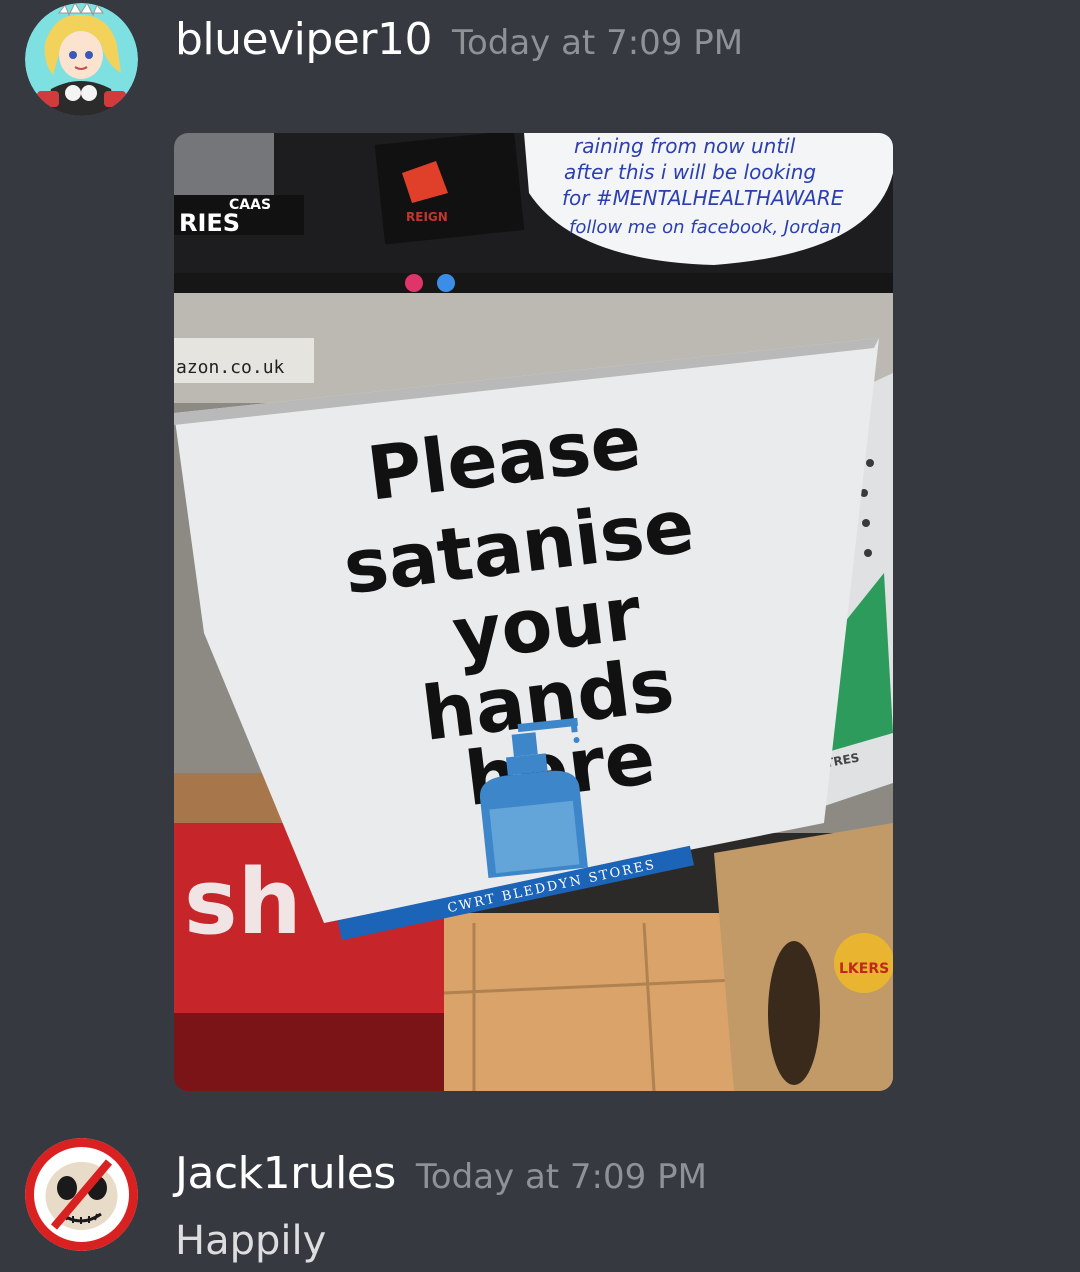 This screenshot has height=1272, width=1080. Describe the element at coordinates (703, 198) in the screenshot. I see `jar-line-3: for #MENTALHEALTHAWARE` at that location.